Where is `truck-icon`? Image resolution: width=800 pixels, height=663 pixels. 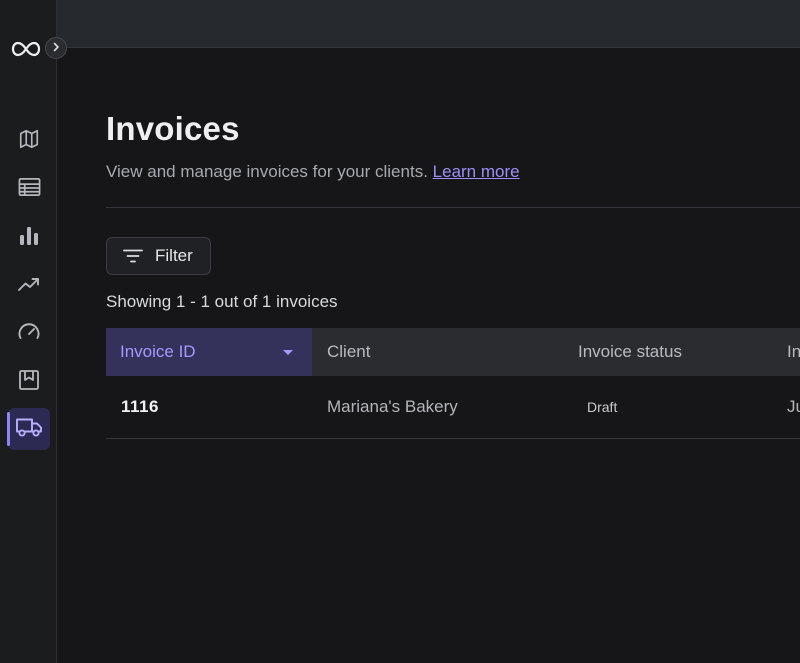 truck-icon is located at coordinates (29, 429).